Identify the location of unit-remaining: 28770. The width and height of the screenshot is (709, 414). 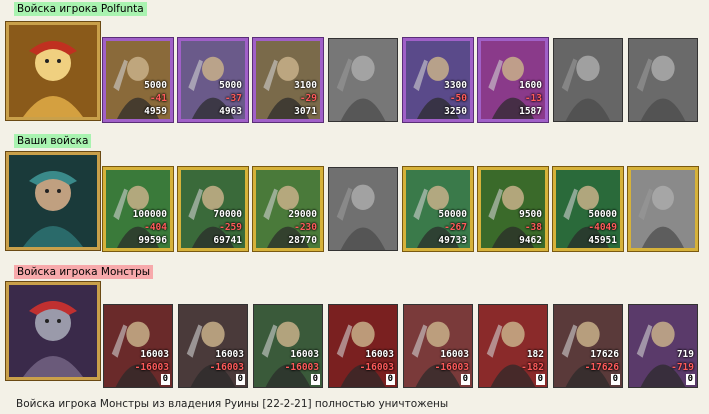
(302, 240).